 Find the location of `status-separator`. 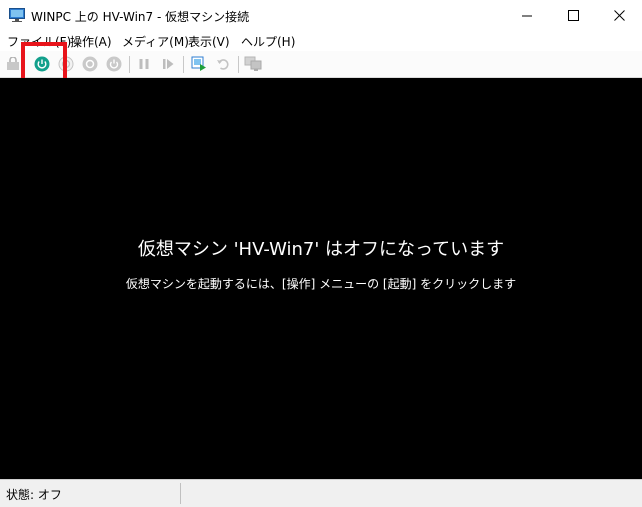

status-separator is located at coordinates (180, 493).